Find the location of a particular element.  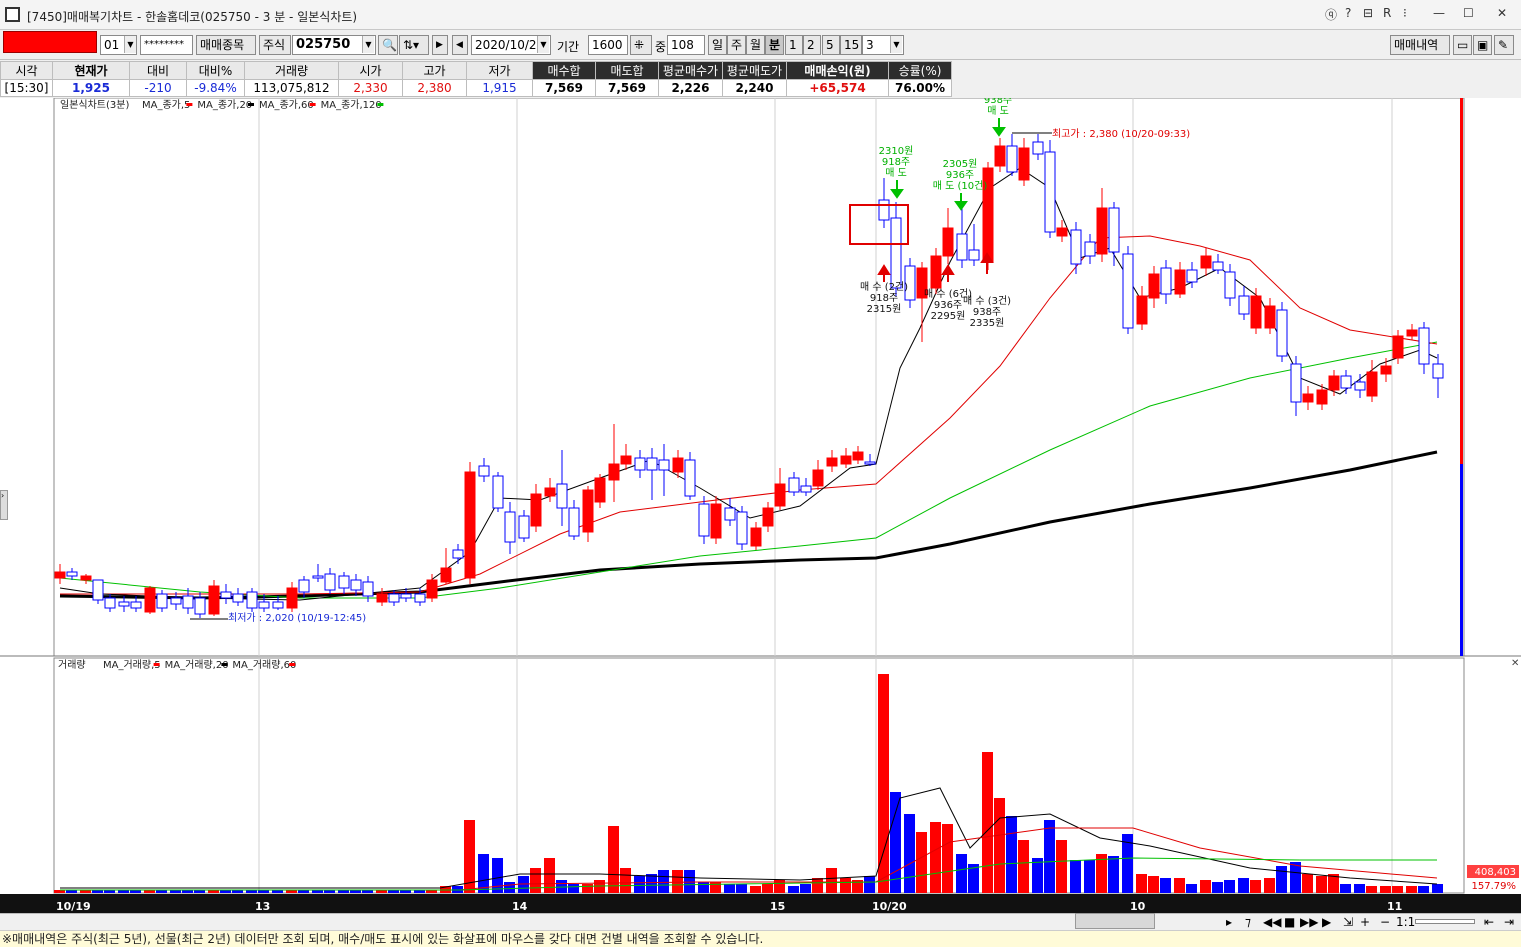

sell-annotation-type: 매 도 is located at coordinates (998, 111).